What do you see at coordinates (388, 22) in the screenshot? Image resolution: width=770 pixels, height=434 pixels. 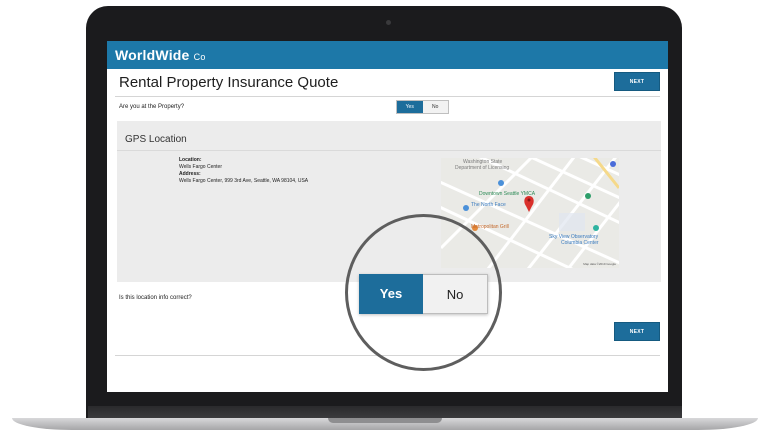 I see `camera-icon` at bounding box center [388, 22].